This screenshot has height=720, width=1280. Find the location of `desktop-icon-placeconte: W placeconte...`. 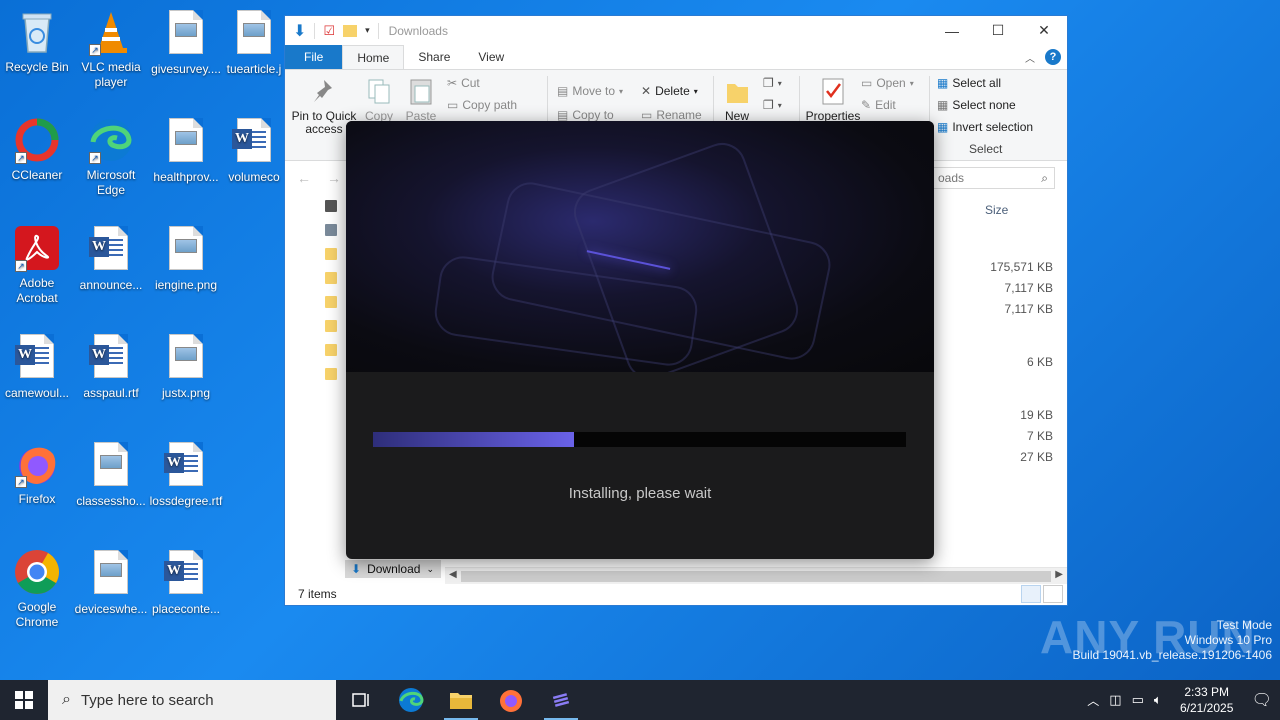

desktop-icon-placeconte: W placeconte... is located at coordinates (186, 582).